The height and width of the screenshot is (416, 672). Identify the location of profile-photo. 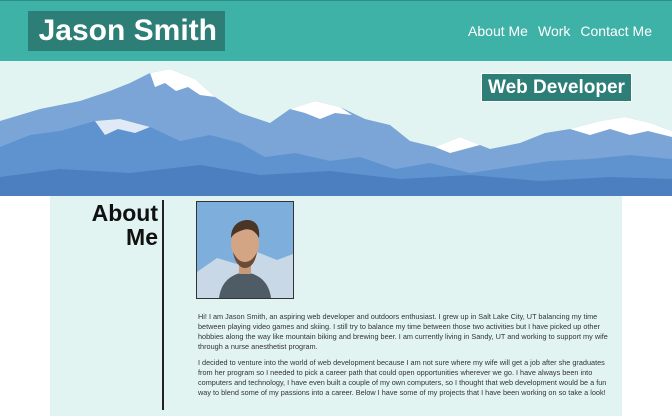
(245, 250).